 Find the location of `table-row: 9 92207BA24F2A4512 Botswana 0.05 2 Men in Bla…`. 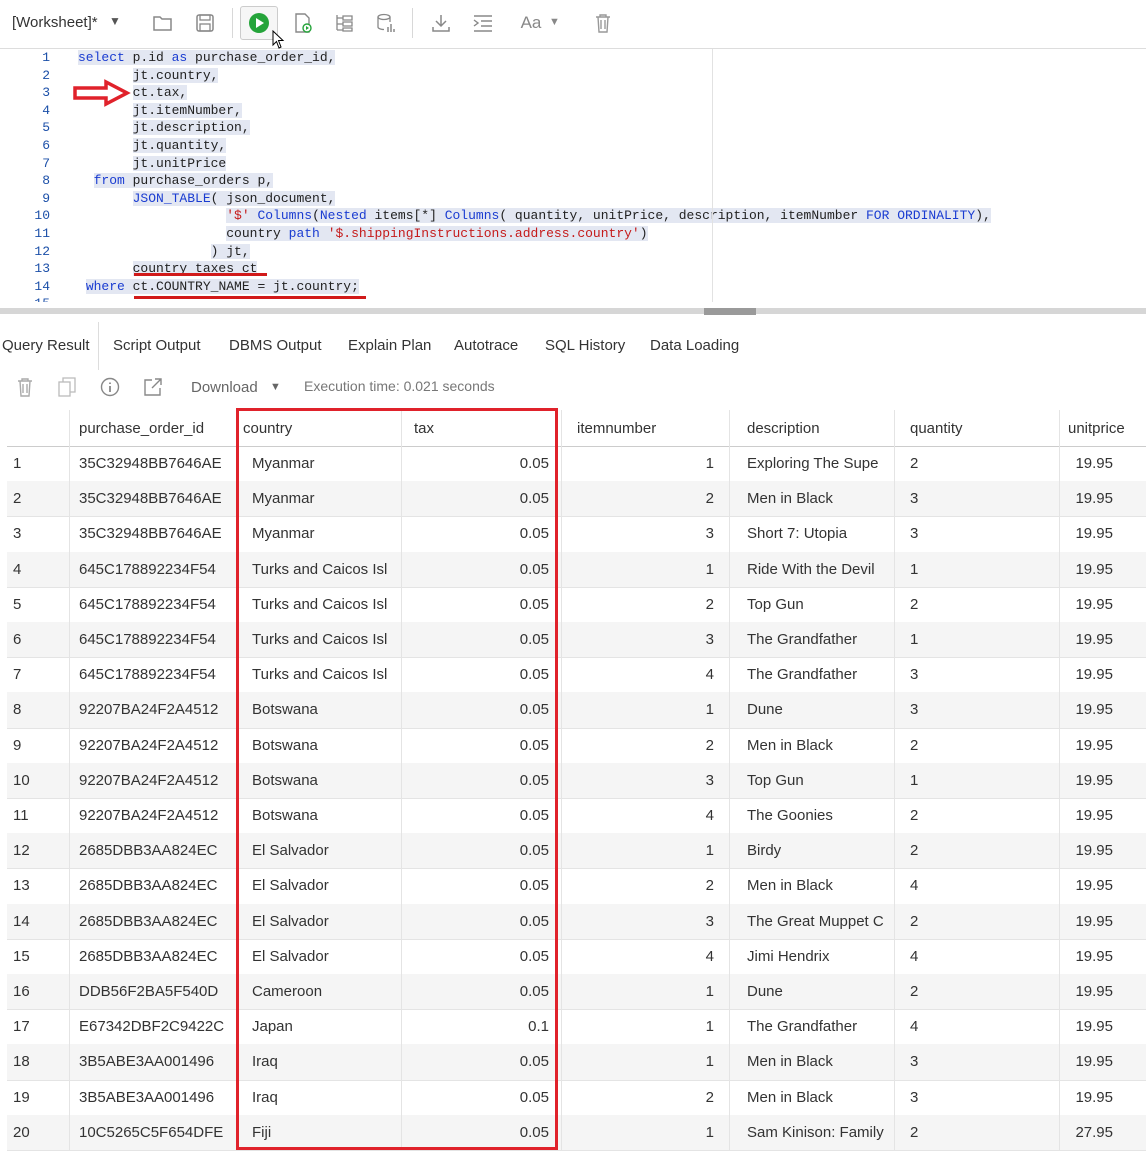

table-row: 9 92207BA24F2A4512 Botswana 0.05 2 Men in Bla… is located at coordinates (576, 745).